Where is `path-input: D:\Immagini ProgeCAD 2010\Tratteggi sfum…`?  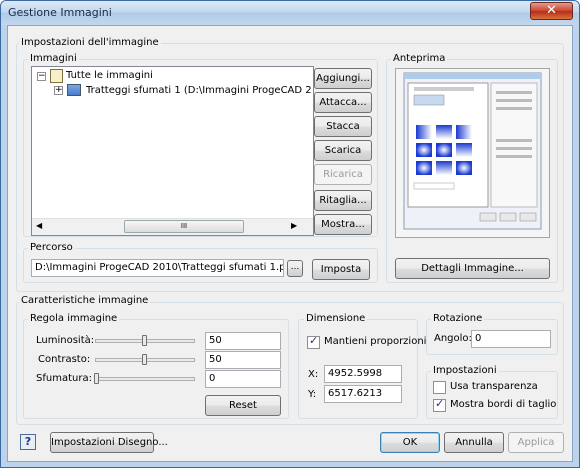
path-input: D:\Immagini ProgeCAD 2010\Tratteggi sfum… is located at coordinates (157, 268).